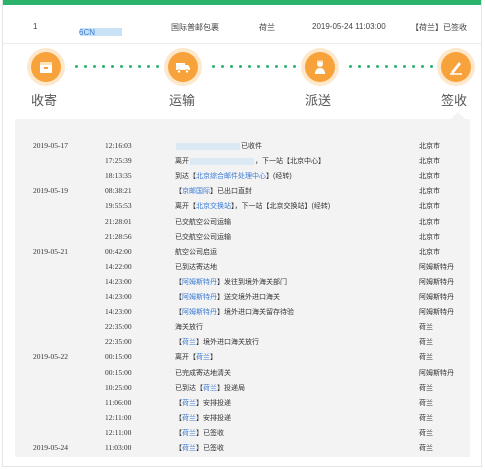 The height and width of the screenshot is (470, 485). I want to click on event-description: 已完成寄达地清关, so click(203, 373).